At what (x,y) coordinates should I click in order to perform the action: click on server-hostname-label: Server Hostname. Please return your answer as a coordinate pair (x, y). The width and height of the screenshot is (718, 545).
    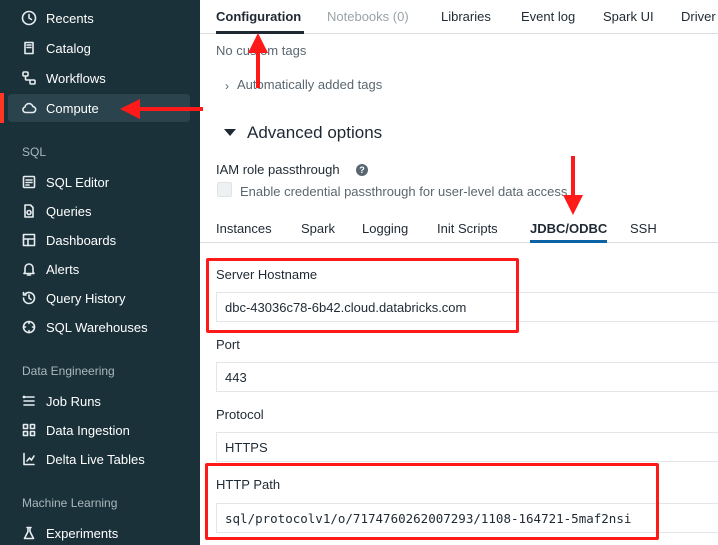
    Looking at the image, I should click on (267, 274).